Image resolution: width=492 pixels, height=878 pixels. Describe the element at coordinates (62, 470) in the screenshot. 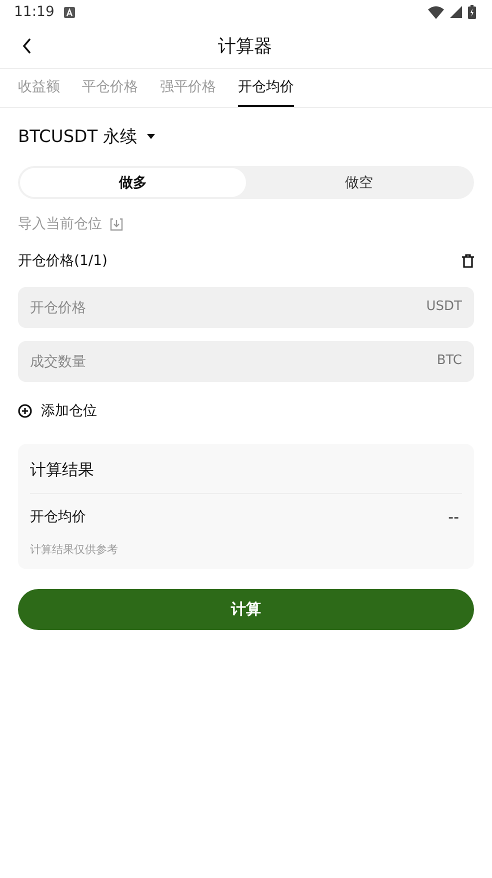

I see `result-title: 计算结果` at that location.